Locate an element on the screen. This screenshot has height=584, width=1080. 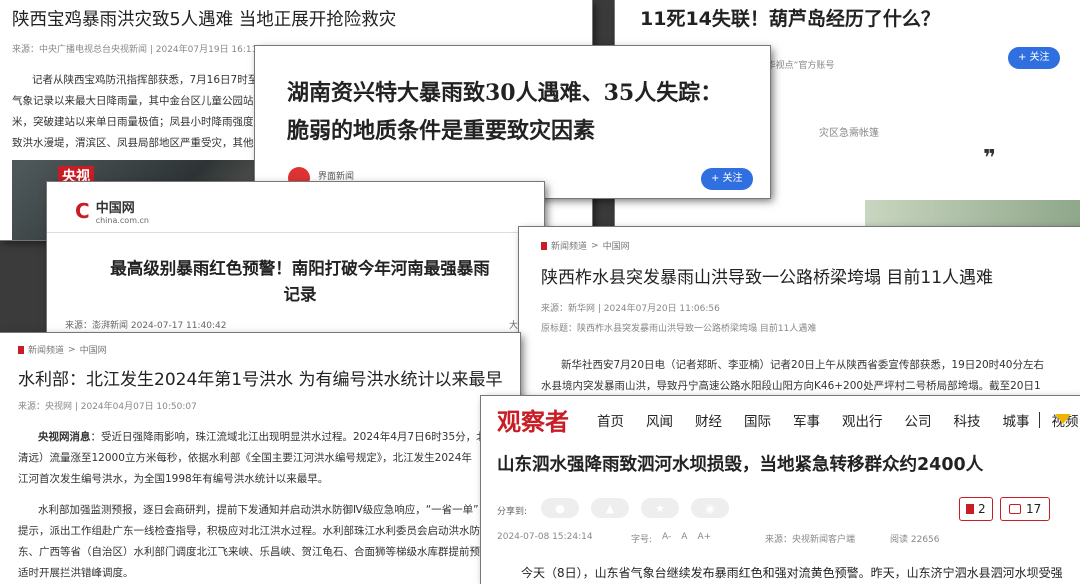
article-title: 陕西宝鸡暴雨洪灾致5人遇难 当地正展开抢险救灾 is located at coordinates (204, 20).